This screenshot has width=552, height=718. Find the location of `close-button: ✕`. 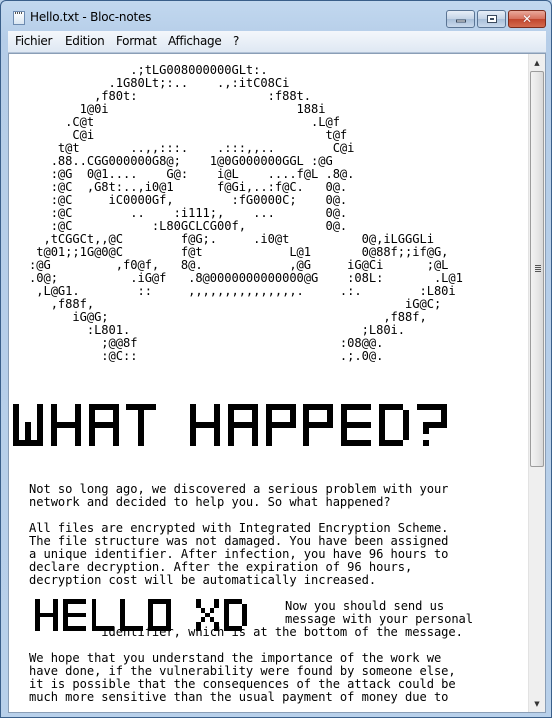

close-button: ✕ is located at coordinates (527, 19).